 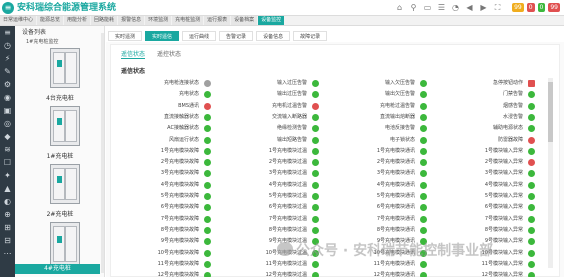 I want to click on status-item: 3号充电模块通讯, so click(x=377, y=173).